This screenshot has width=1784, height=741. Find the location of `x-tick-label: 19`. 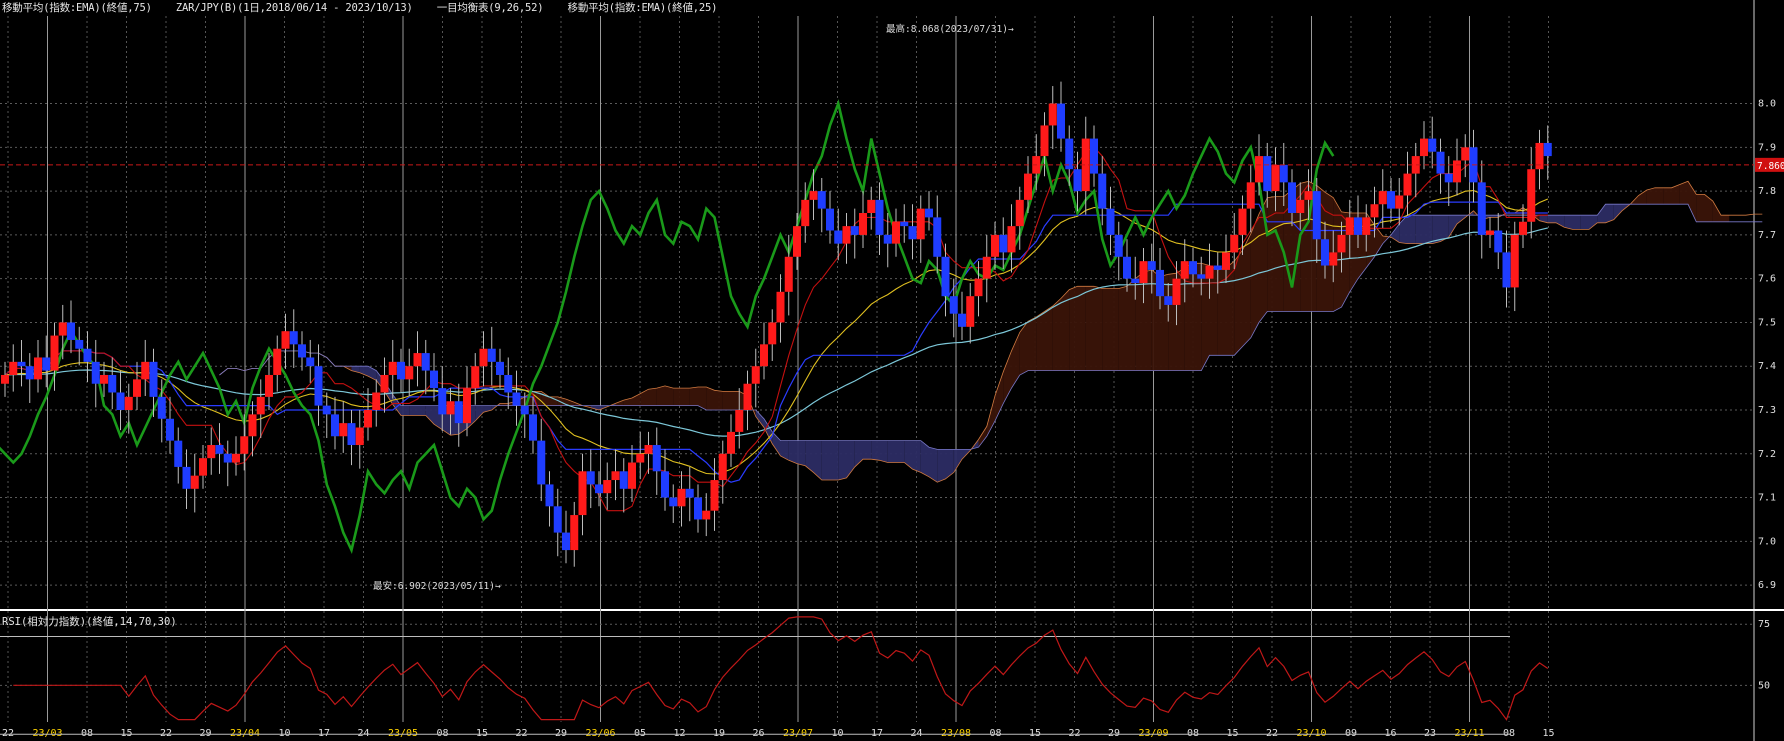

x-tick-label: 19 is located at coordinates (719, 733).